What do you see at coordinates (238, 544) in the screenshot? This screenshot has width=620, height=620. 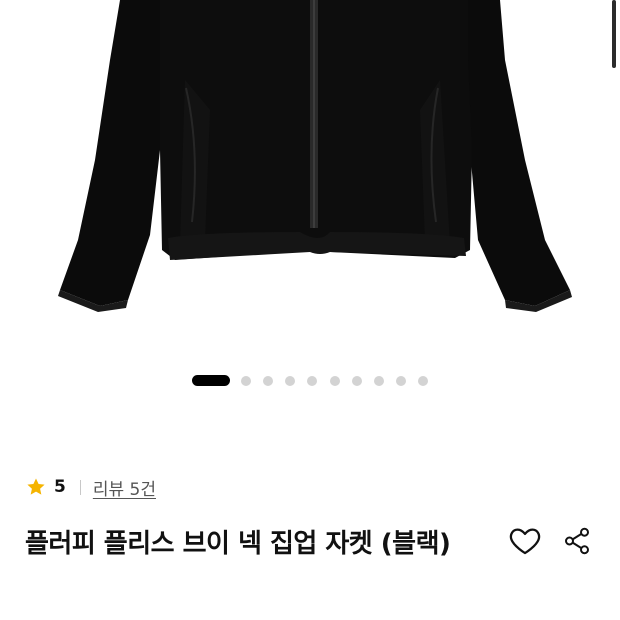 I see `product-title: 플러피 플리스 브이 넥 집업 자켓 (블랙)` at bounding box center [238, 544].